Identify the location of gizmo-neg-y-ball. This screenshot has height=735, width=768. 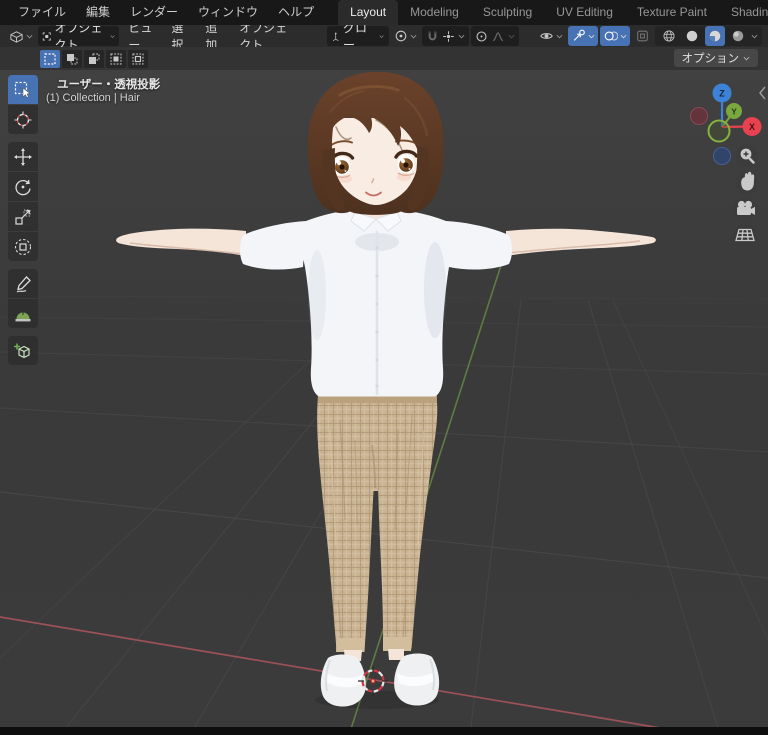
(719, 131).